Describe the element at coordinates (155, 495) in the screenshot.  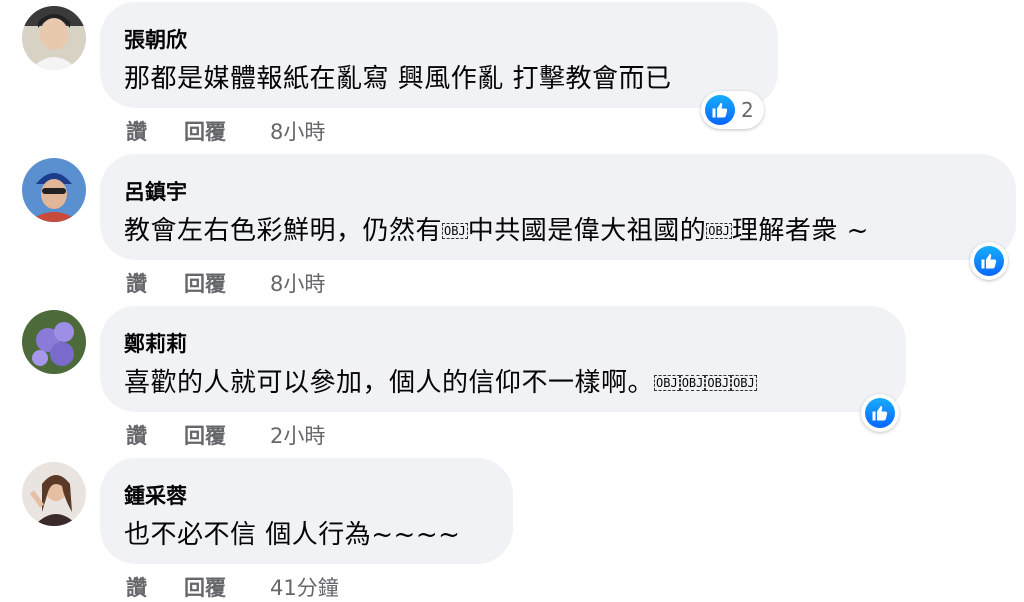
I see `comment-author: 鍾采蓉` at that location.